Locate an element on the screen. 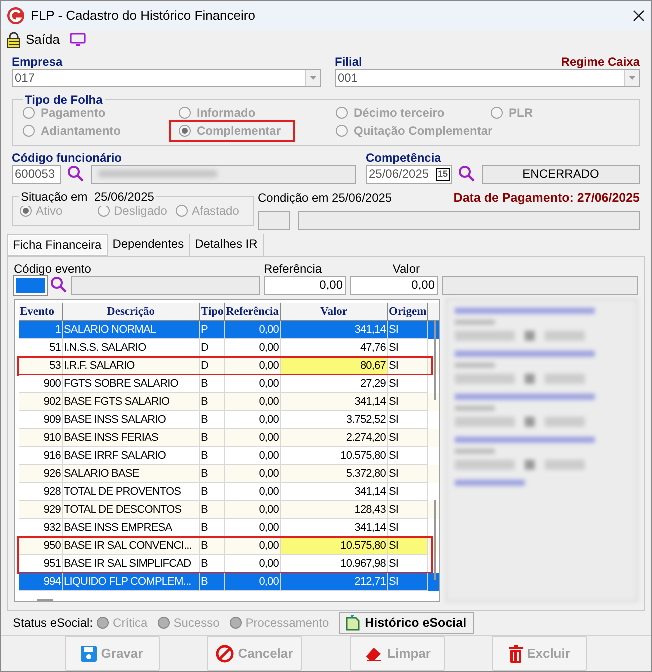 The height and width of the screenshot is (672, 652). app-logo-icon is located at coordinates (16, 15).